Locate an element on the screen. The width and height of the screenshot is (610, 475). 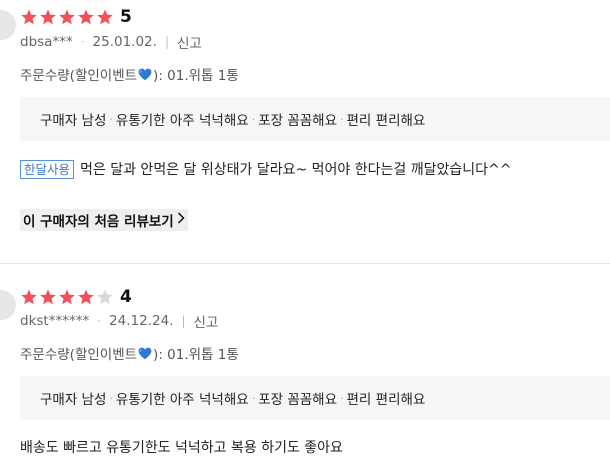
review-date: 24.12.24. is located at coordinates (141, 321).